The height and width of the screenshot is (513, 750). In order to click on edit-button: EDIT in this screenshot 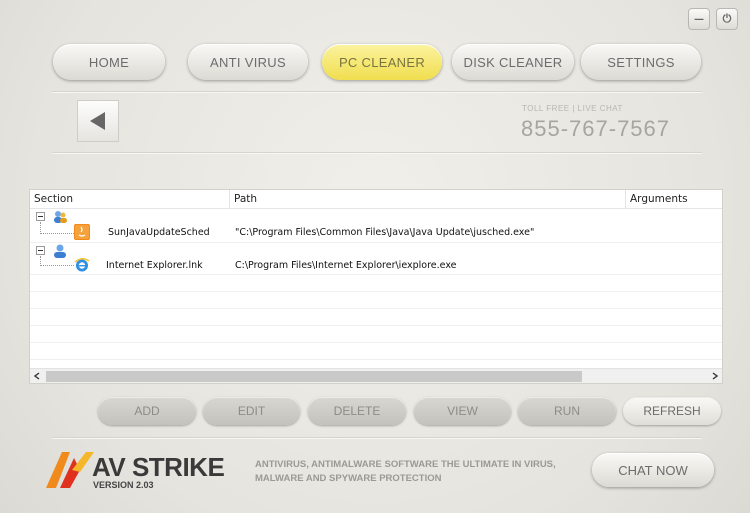, I will do `click(251, 411)`.